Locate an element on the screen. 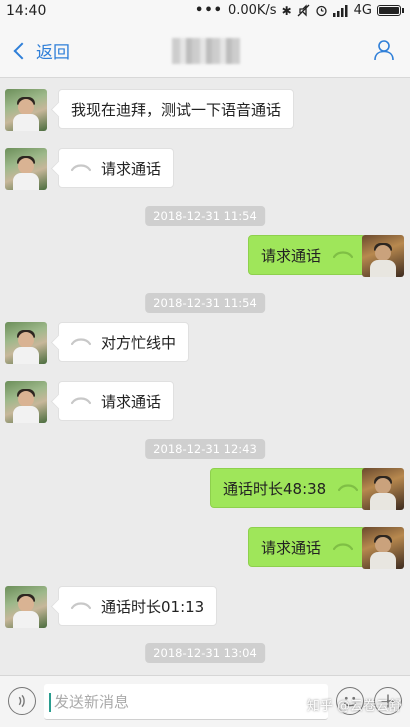  back-button: 返回 is located at coordinates (40, 50).